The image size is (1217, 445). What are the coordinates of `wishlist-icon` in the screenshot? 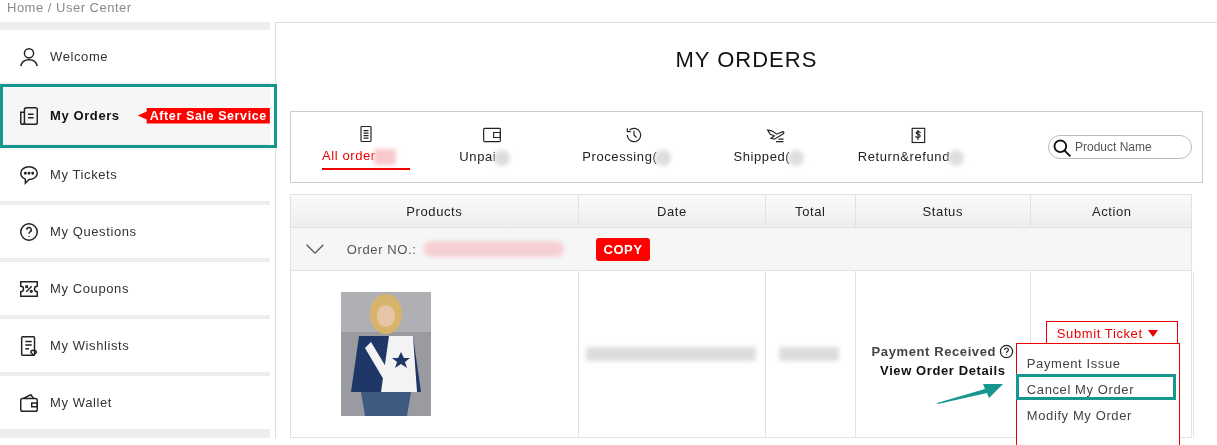 It's located at (29, 345).